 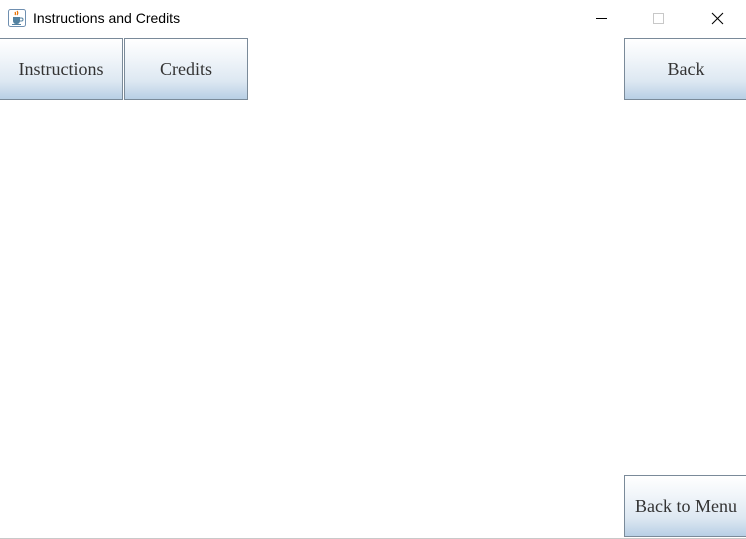 I want to click on maximize-button, so click(x=659, y=19).